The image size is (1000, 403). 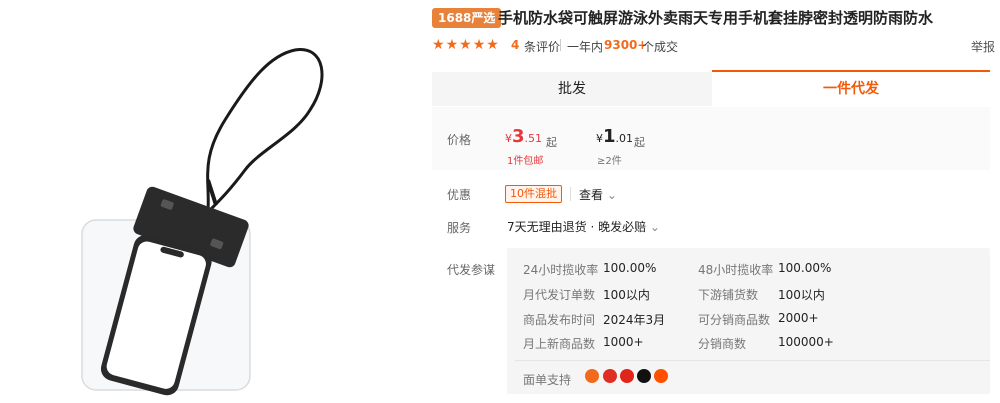 I want to click on price-tier-1: ¥3.51, so click(x=523, y=136).